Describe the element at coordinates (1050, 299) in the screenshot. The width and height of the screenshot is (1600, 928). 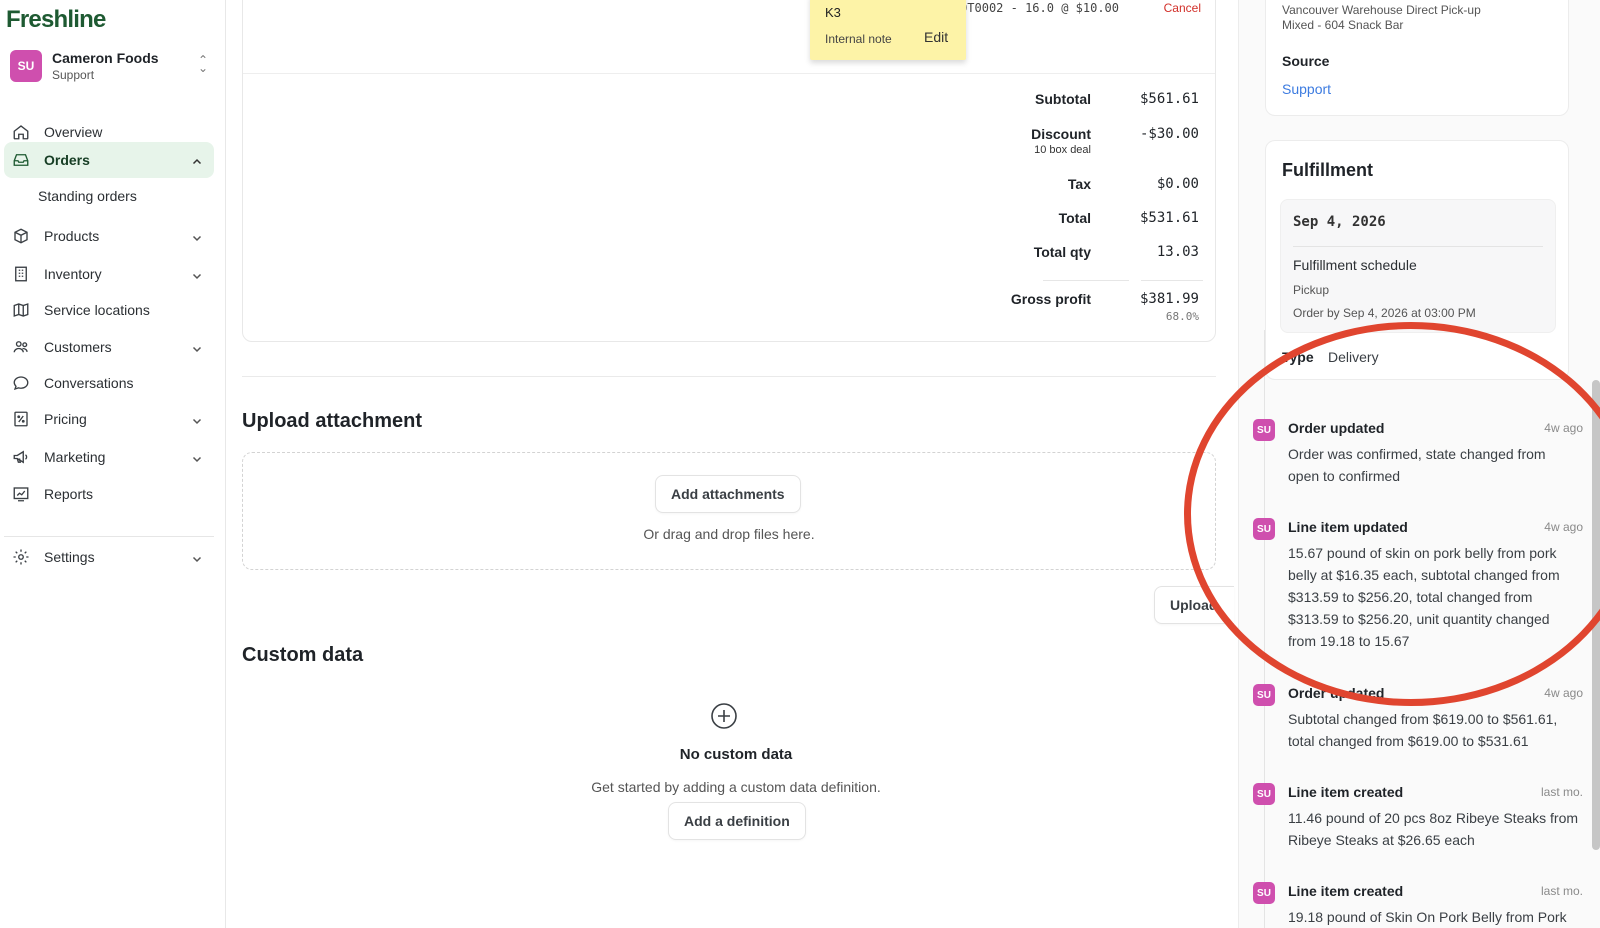
I see `gross-profit-label: Gross profit` at that location.